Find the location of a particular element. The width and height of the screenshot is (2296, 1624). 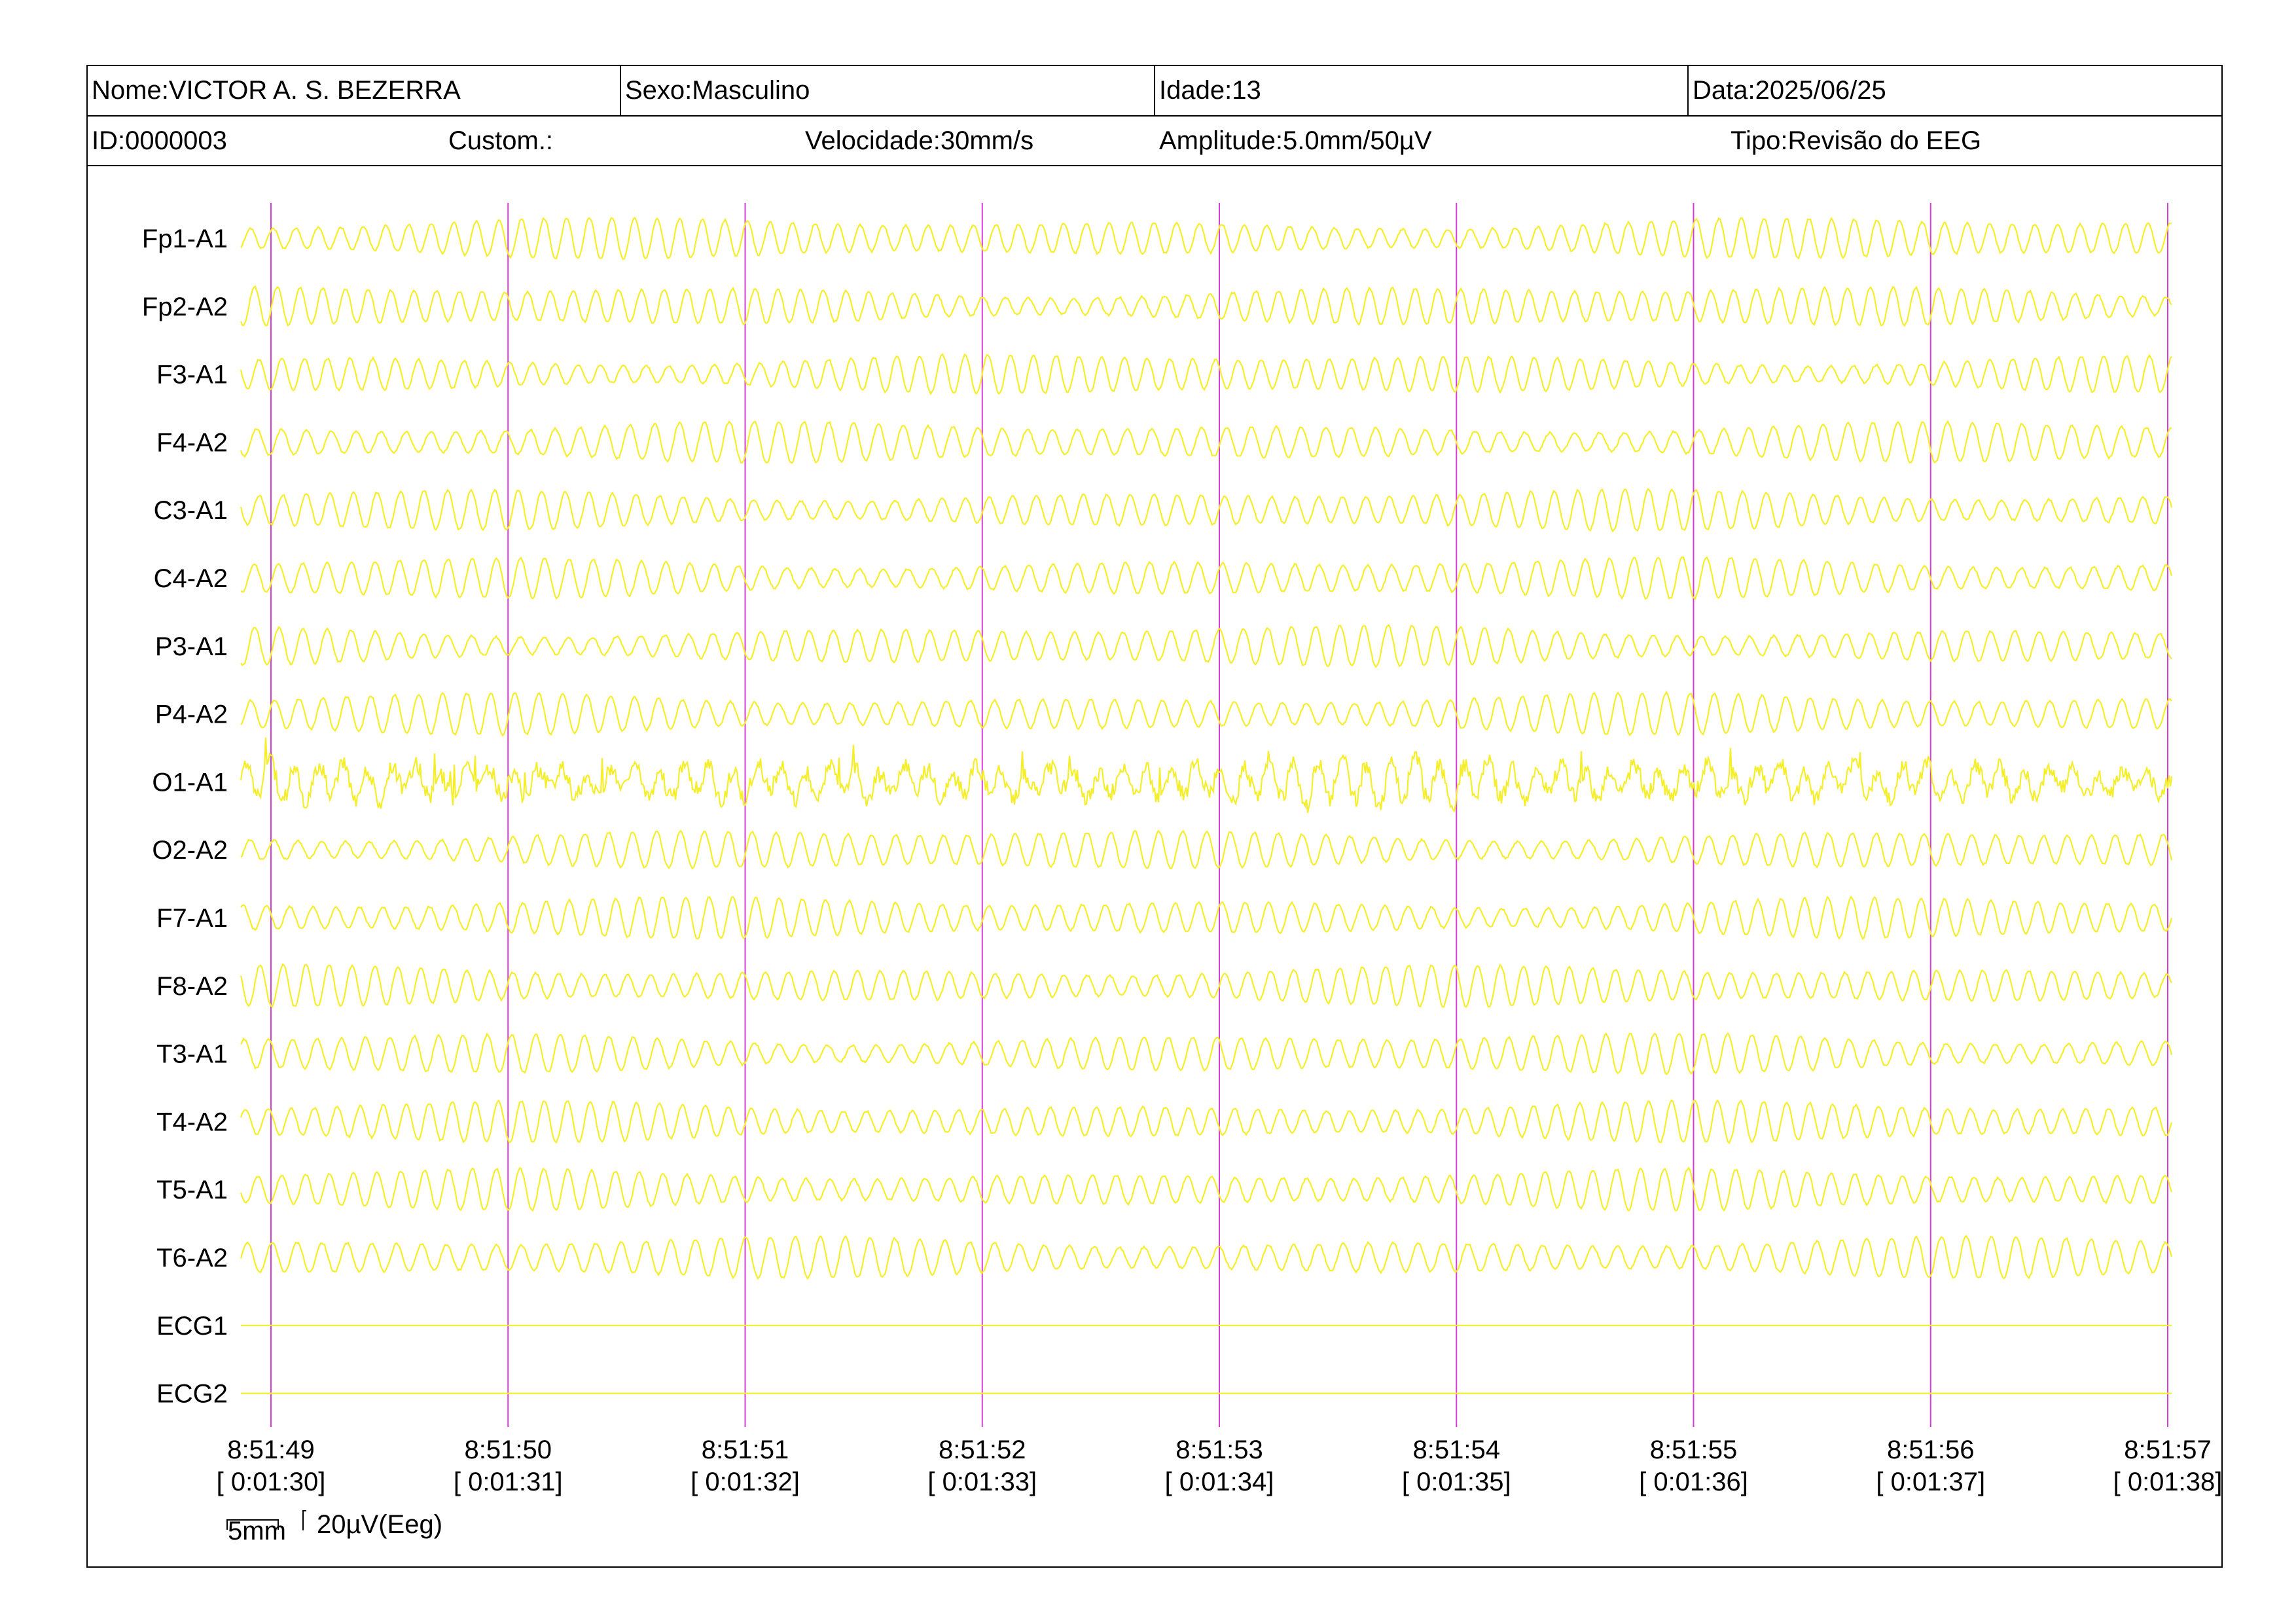

channel-label: T5-A1 is located at coordinates (192, 1190).